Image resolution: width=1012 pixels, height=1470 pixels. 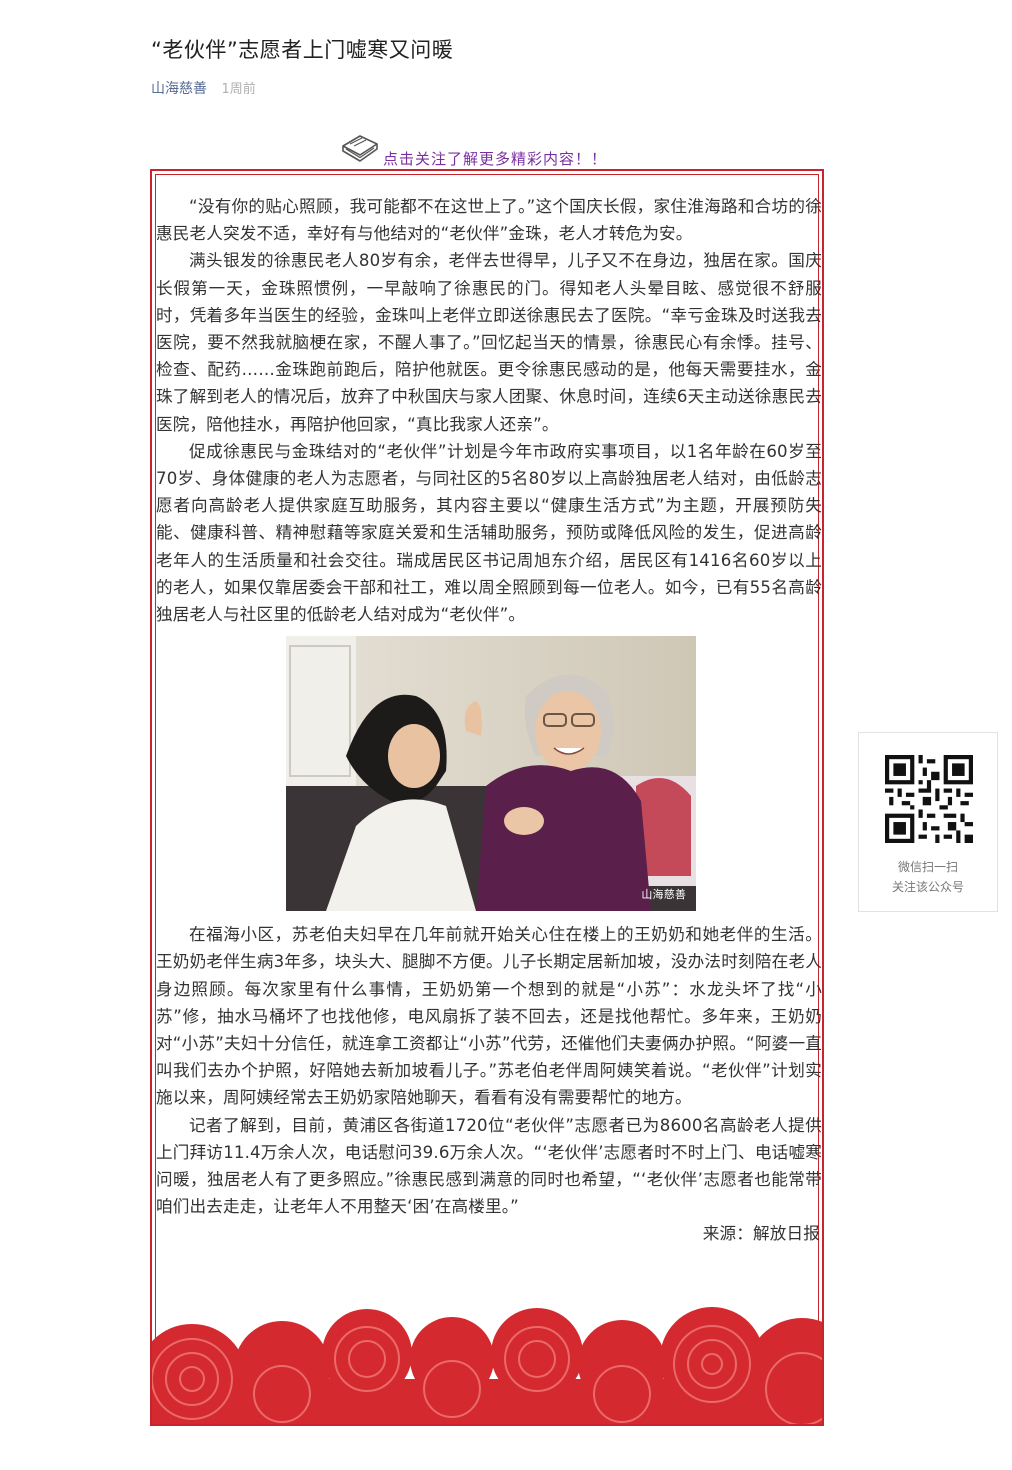 I want to click on article-meta: 山海慈善 1周前, so click(x=203, y=88).